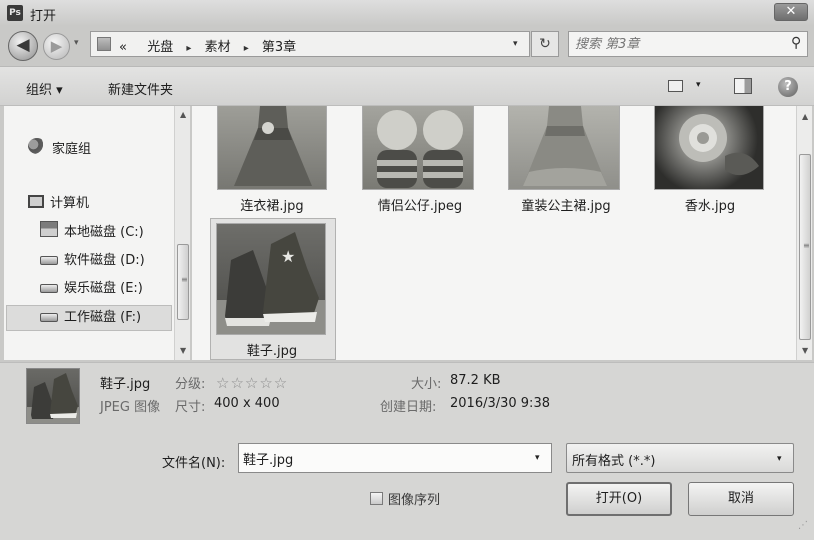  I want to click on address-dropdown-icon: ▾, so click(515, 44).